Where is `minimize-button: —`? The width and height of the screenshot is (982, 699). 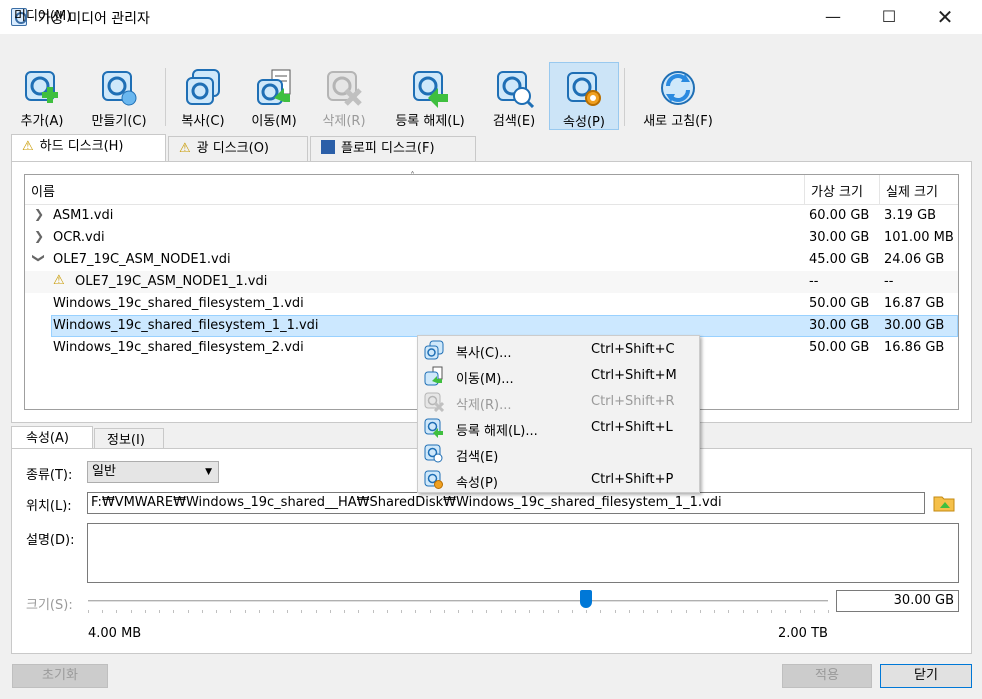 minimize-button: — is located at coordinates (833, 17).